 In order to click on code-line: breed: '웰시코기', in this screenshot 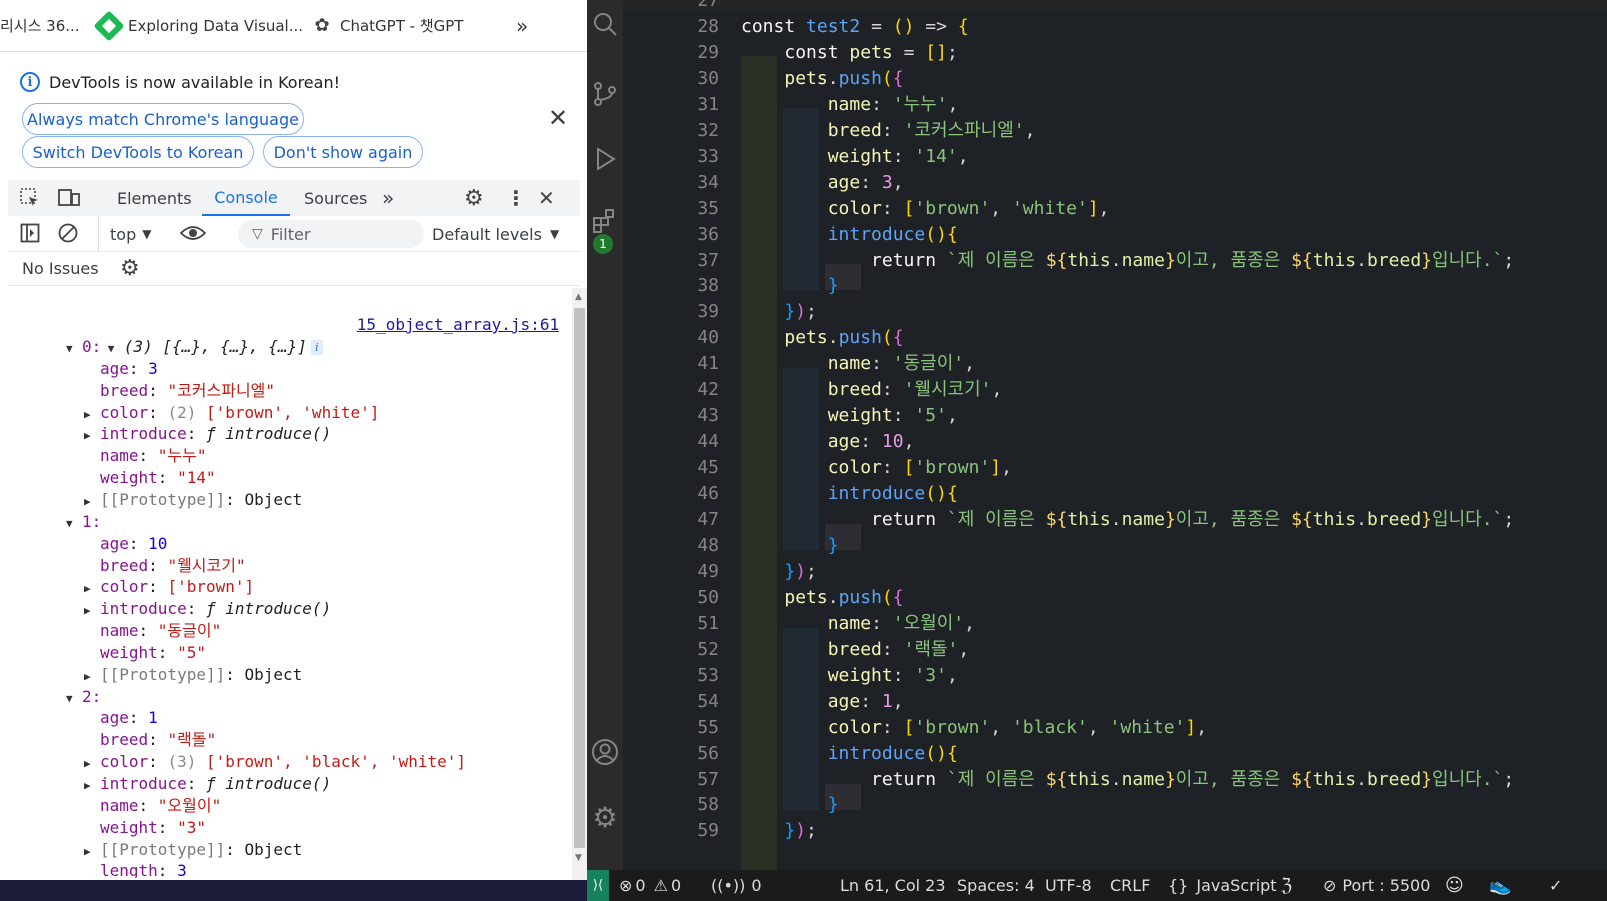, I will do `click(872, 390)`.